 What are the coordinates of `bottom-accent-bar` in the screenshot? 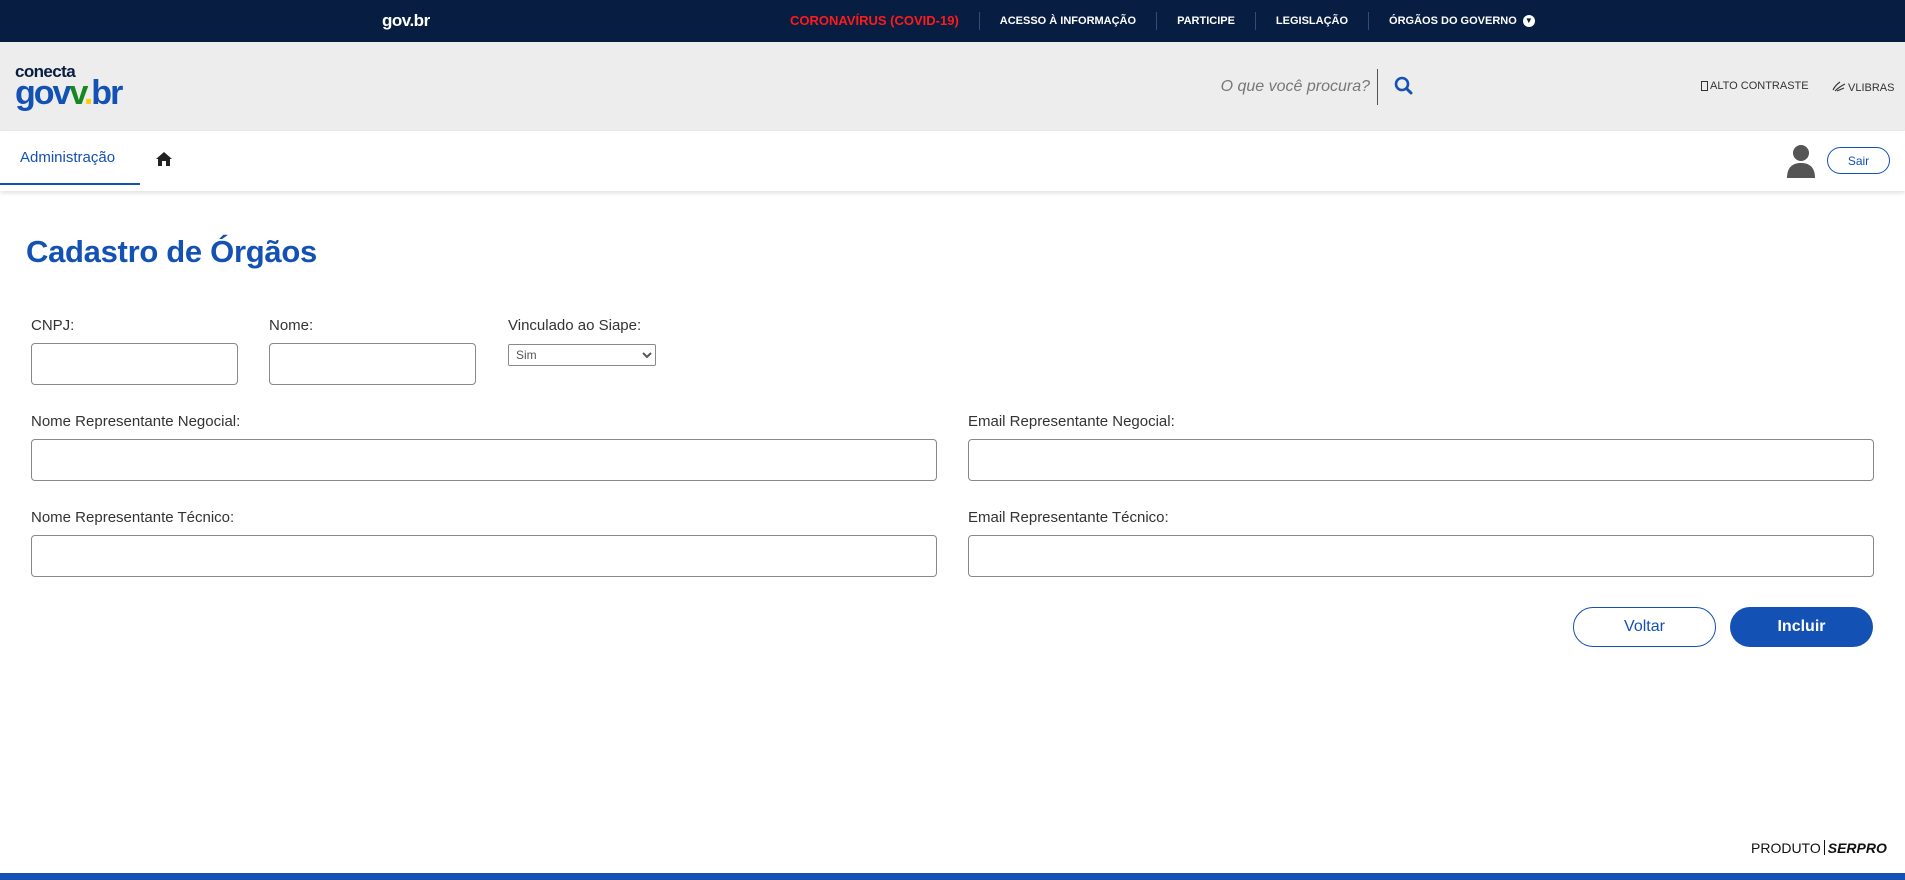 It's located at (952, 876).